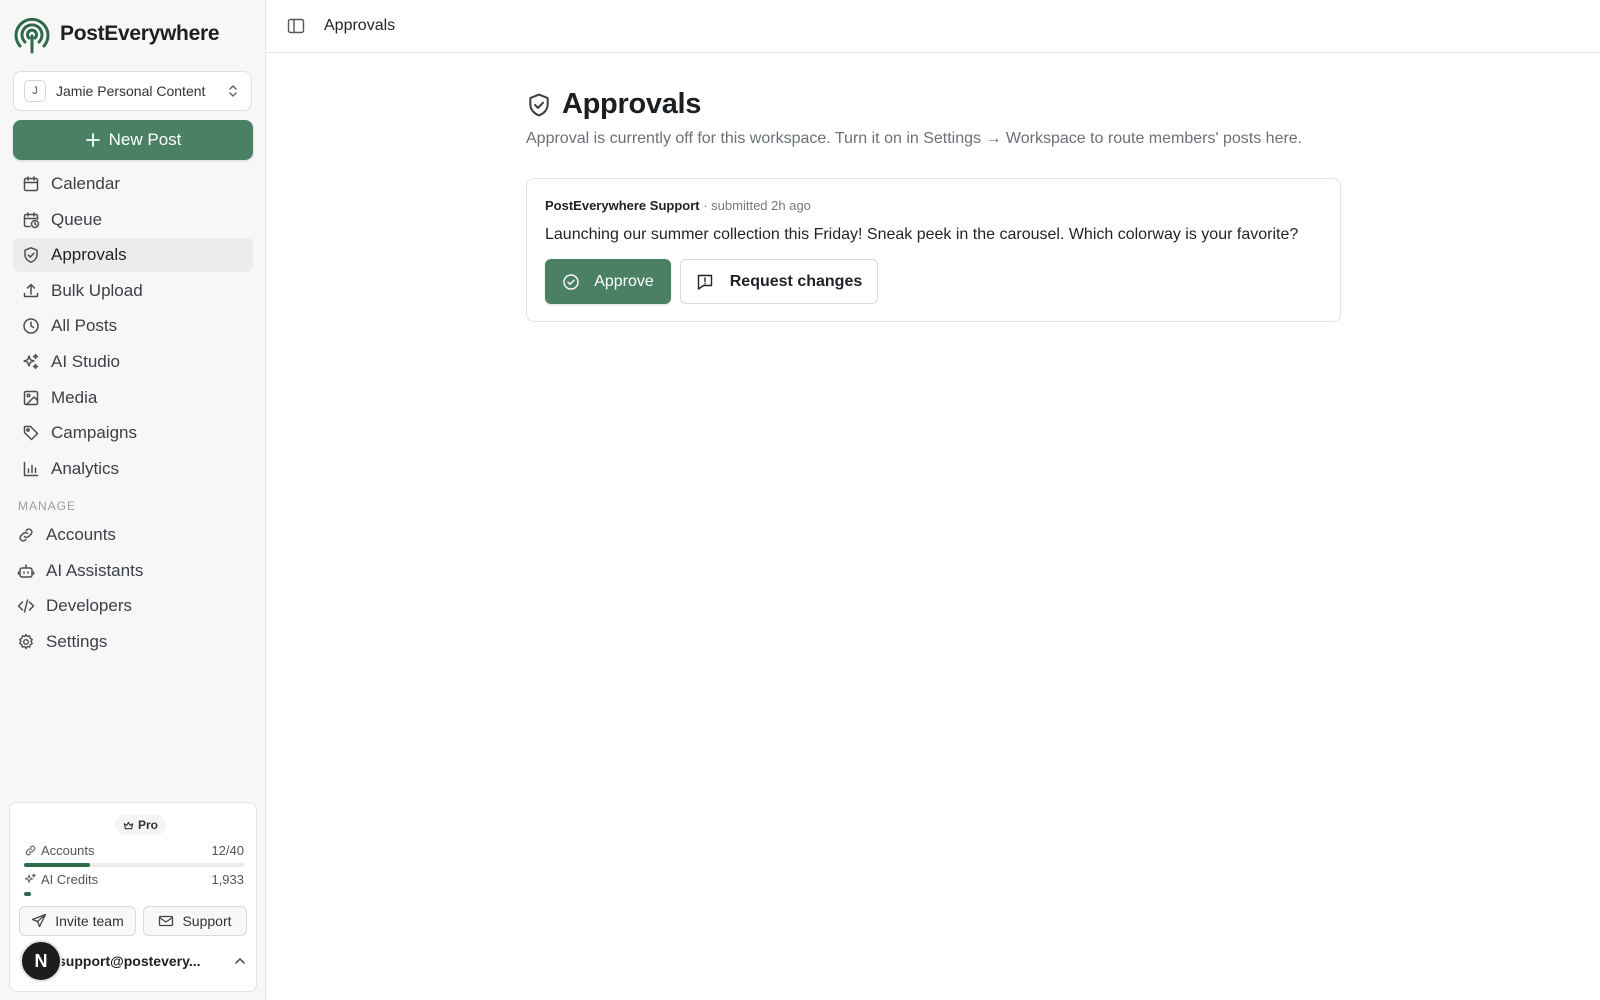 Image resolution: width=1600 pixels, height=1000 pixels. Describe the element at coordinates (148, 825) in the screenshot. I see `plan-badge-label: Pro` at that location.